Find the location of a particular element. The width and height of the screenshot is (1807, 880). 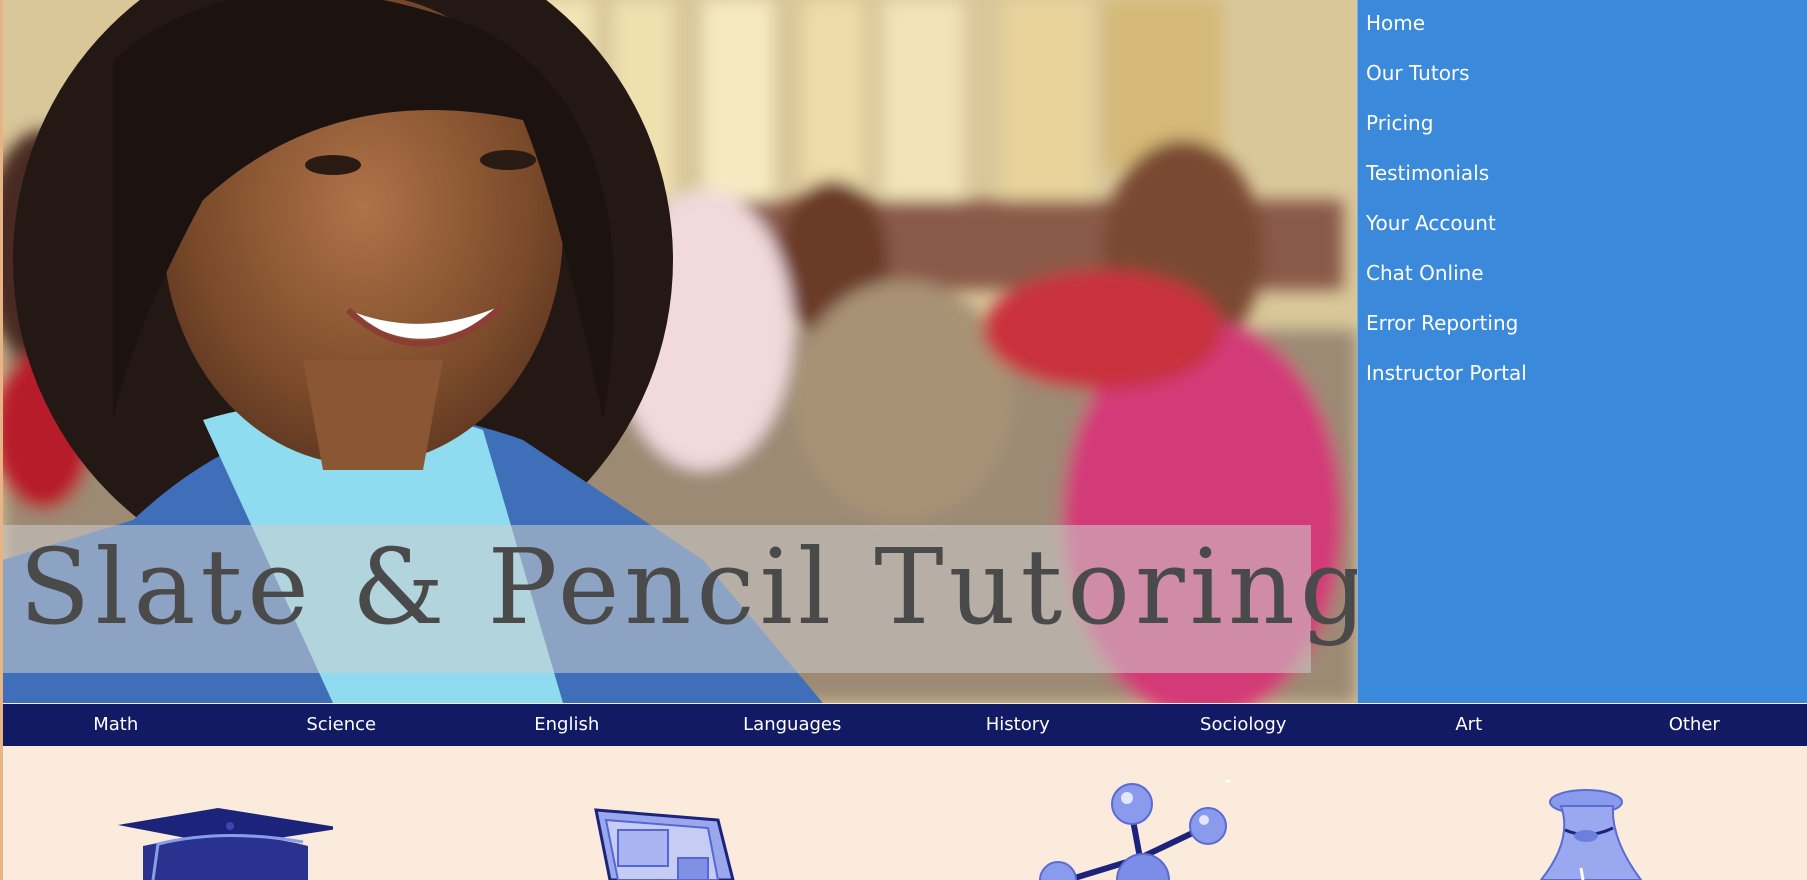

subject-sociology: Sociology is located at coordinates (1244, 725).